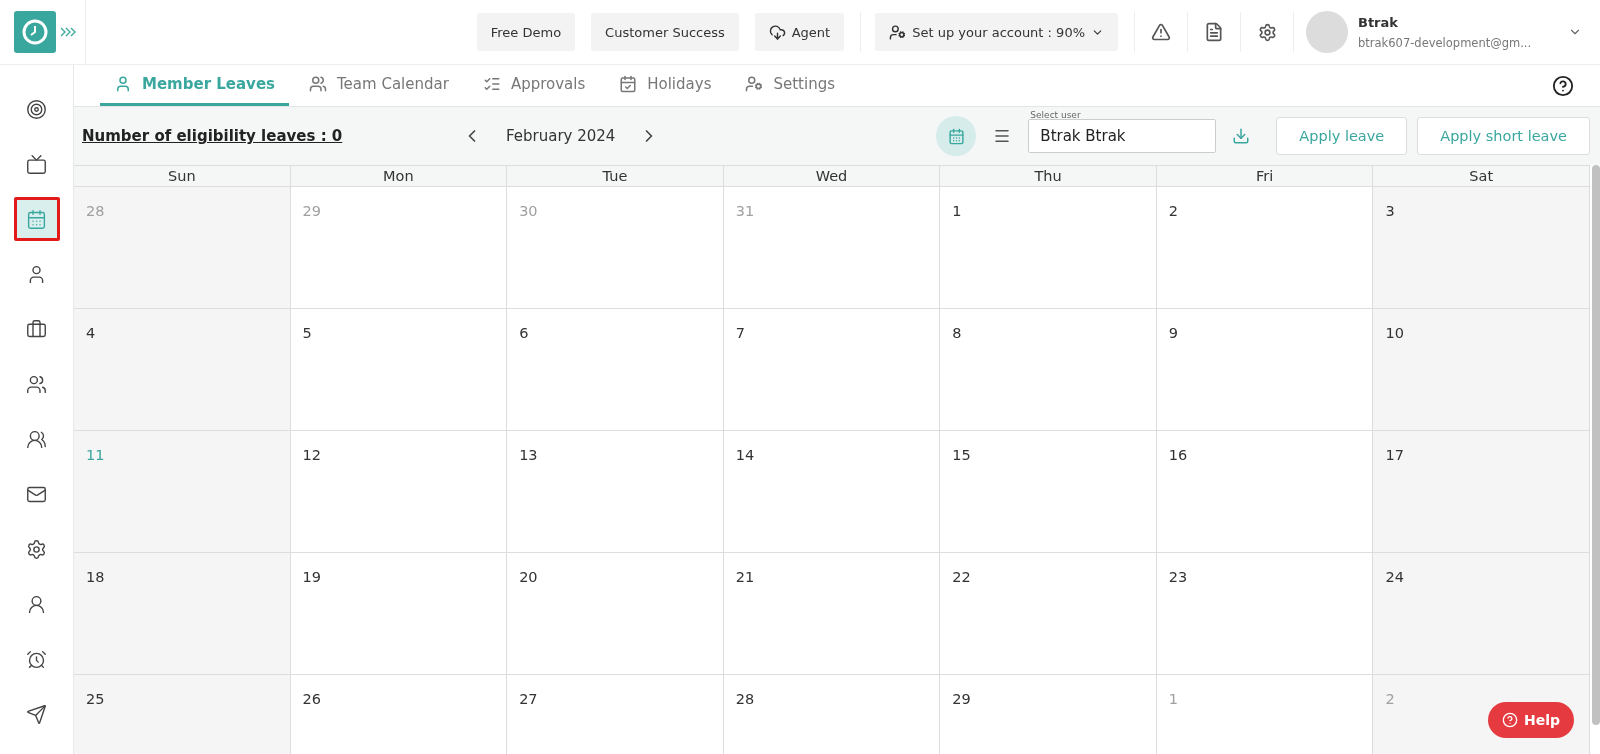 The height and width of the screenshot is (754, 1600). Describe the element at coordinates (1563, 85) in the screenshot. I see `help-icon` at that location.